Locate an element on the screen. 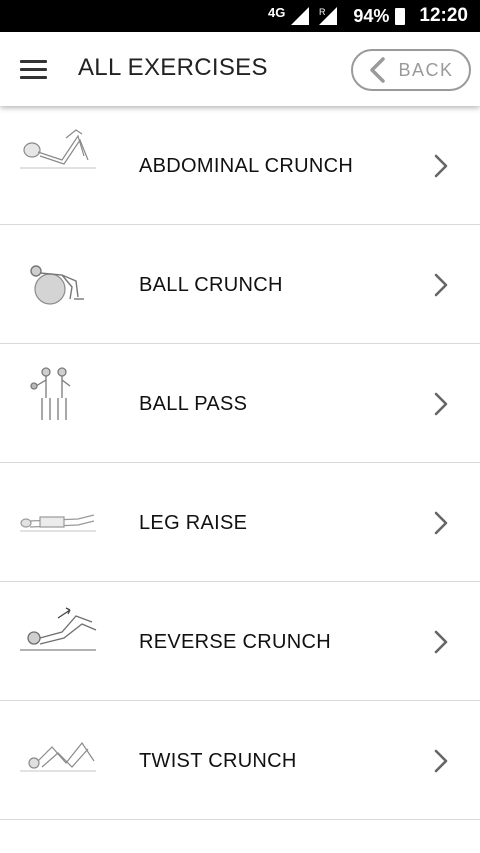 Image resolution: width=480 pixels, height=853 pixels. list-item: BALL CRUNCH is located at coordinates (240, 284).